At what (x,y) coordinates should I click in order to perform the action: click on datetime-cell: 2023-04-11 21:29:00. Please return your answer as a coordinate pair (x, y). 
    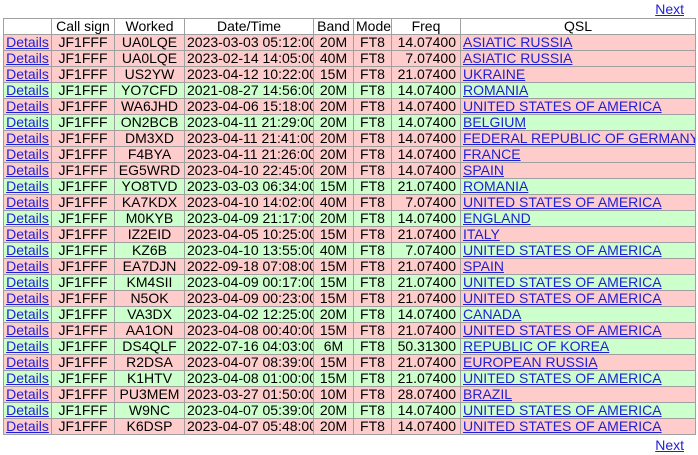
    Looking at the image, I should click on (249, 122).